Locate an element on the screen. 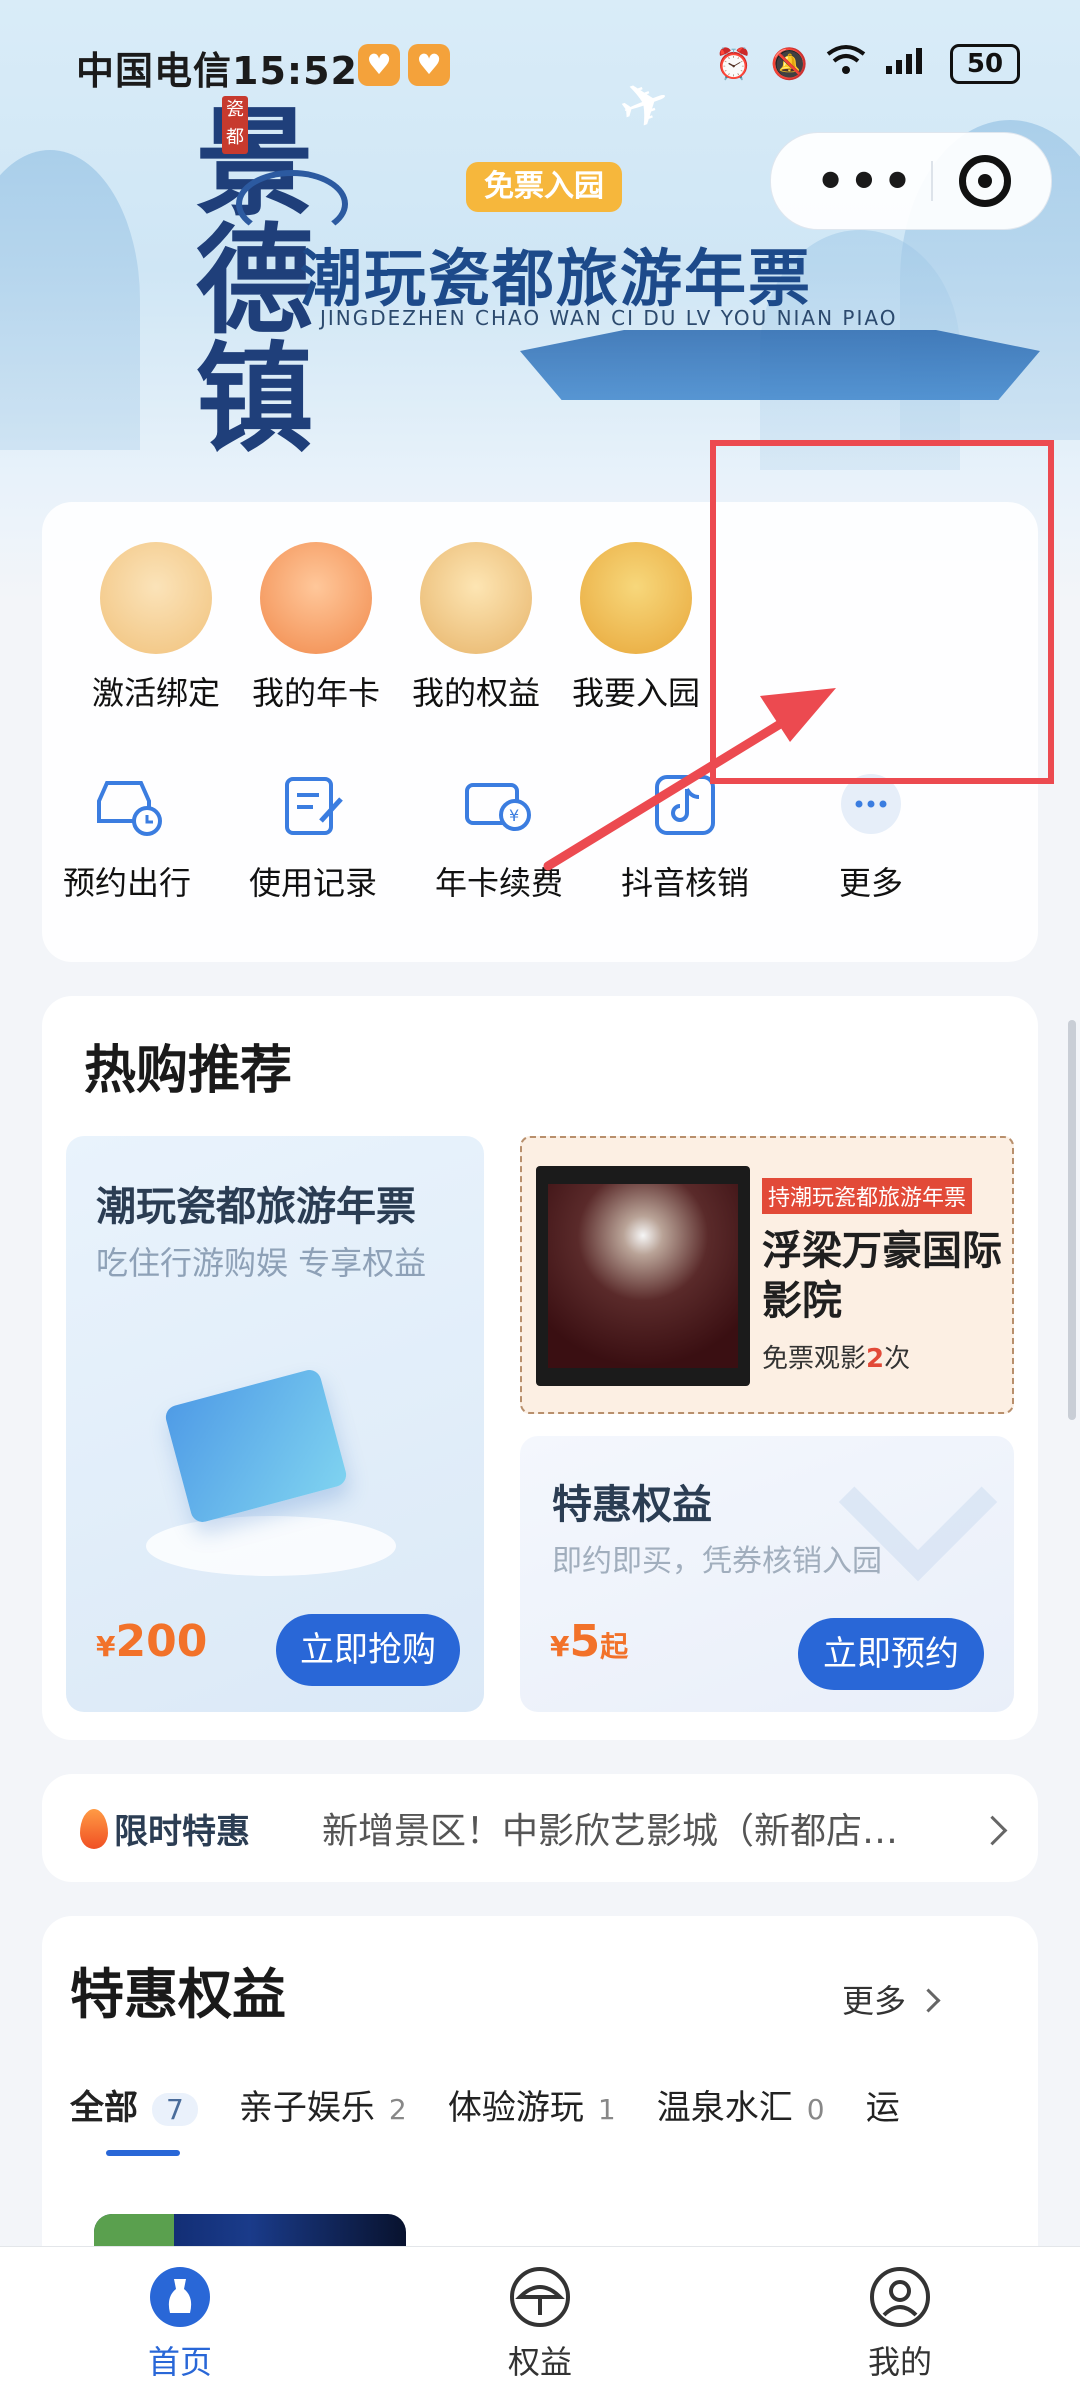 The width and height of the screenshot is (1080, 2393). active-tab-underline is located at coordinates (143, 2153).